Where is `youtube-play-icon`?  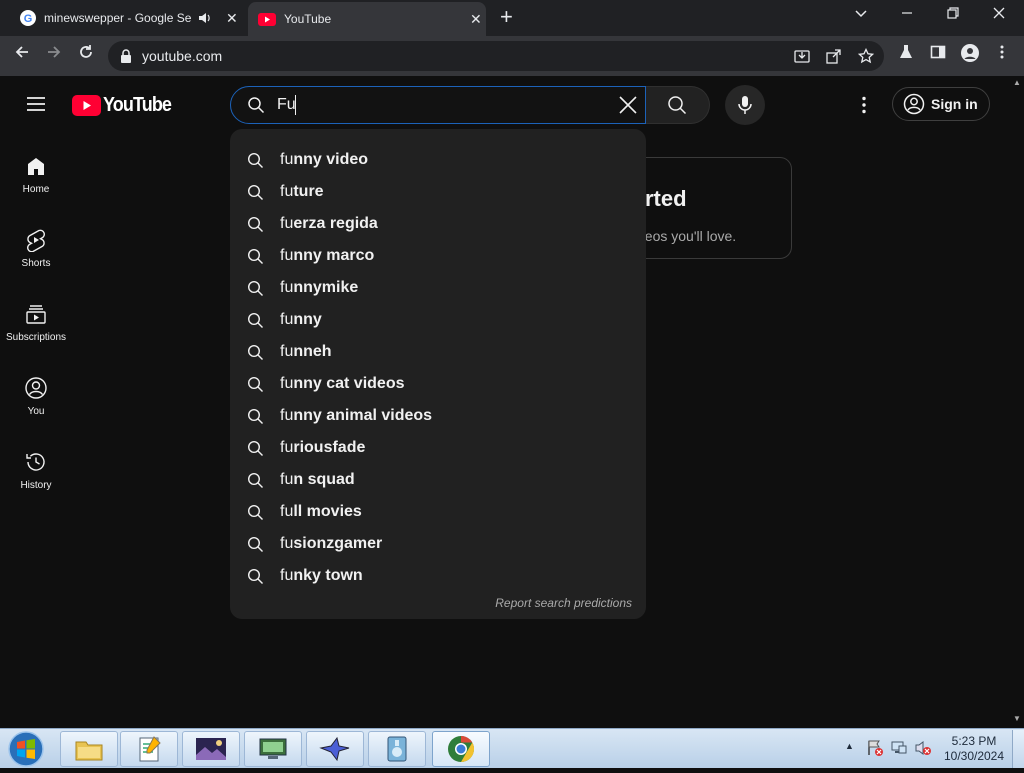 youtube-play-icon is located at coordinates (86, 105).